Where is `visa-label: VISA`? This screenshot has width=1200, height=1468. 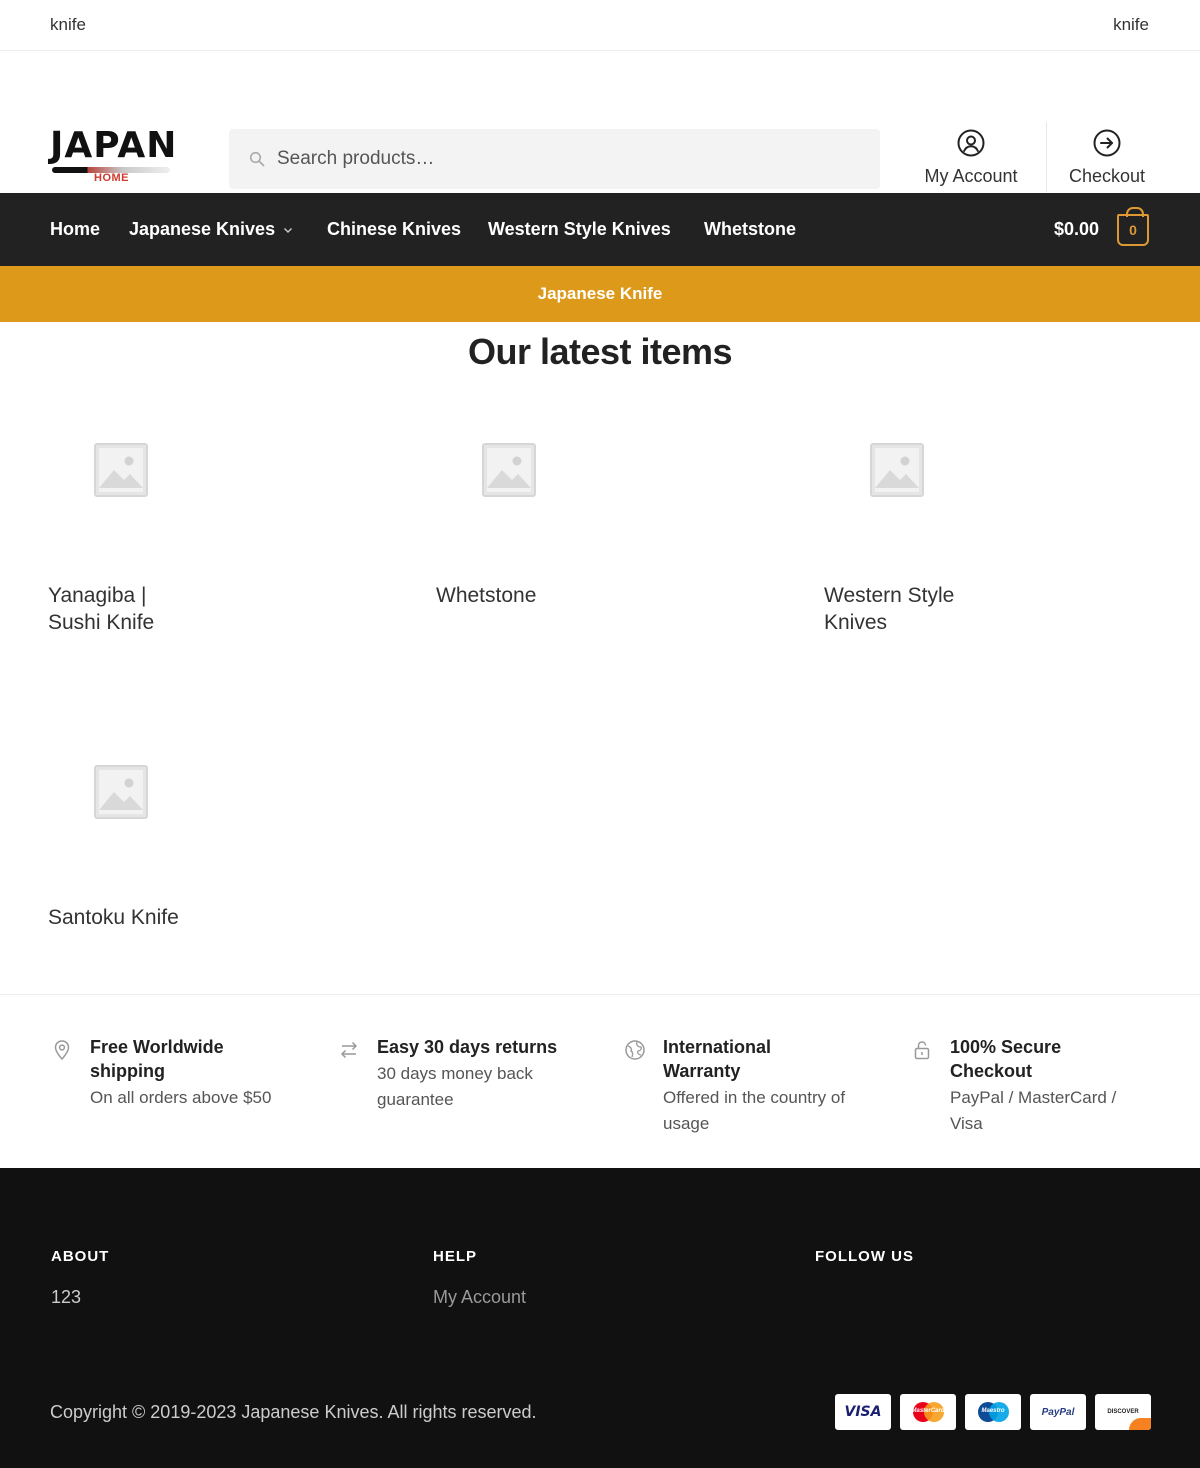 visa-label: VISA is located at coordinates (863, 1412).